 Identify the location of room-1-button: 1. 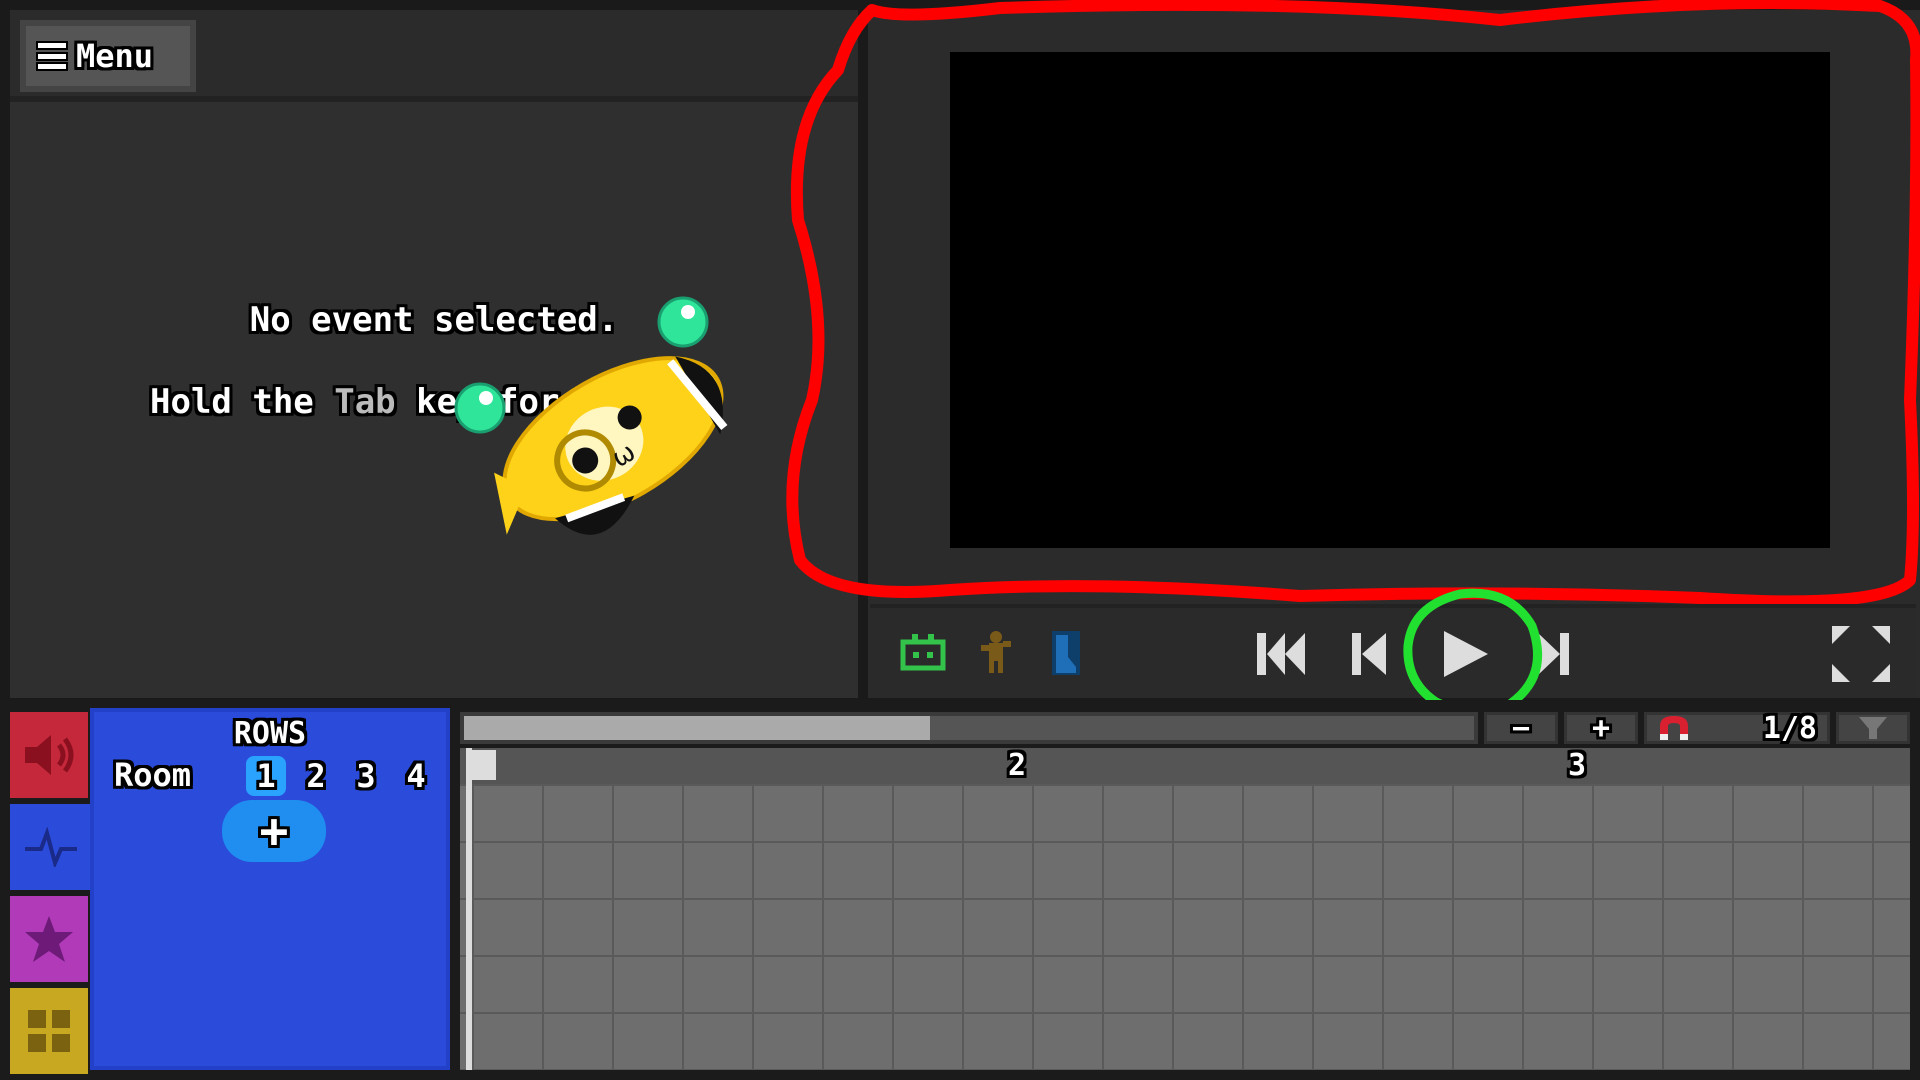
(266, 776).